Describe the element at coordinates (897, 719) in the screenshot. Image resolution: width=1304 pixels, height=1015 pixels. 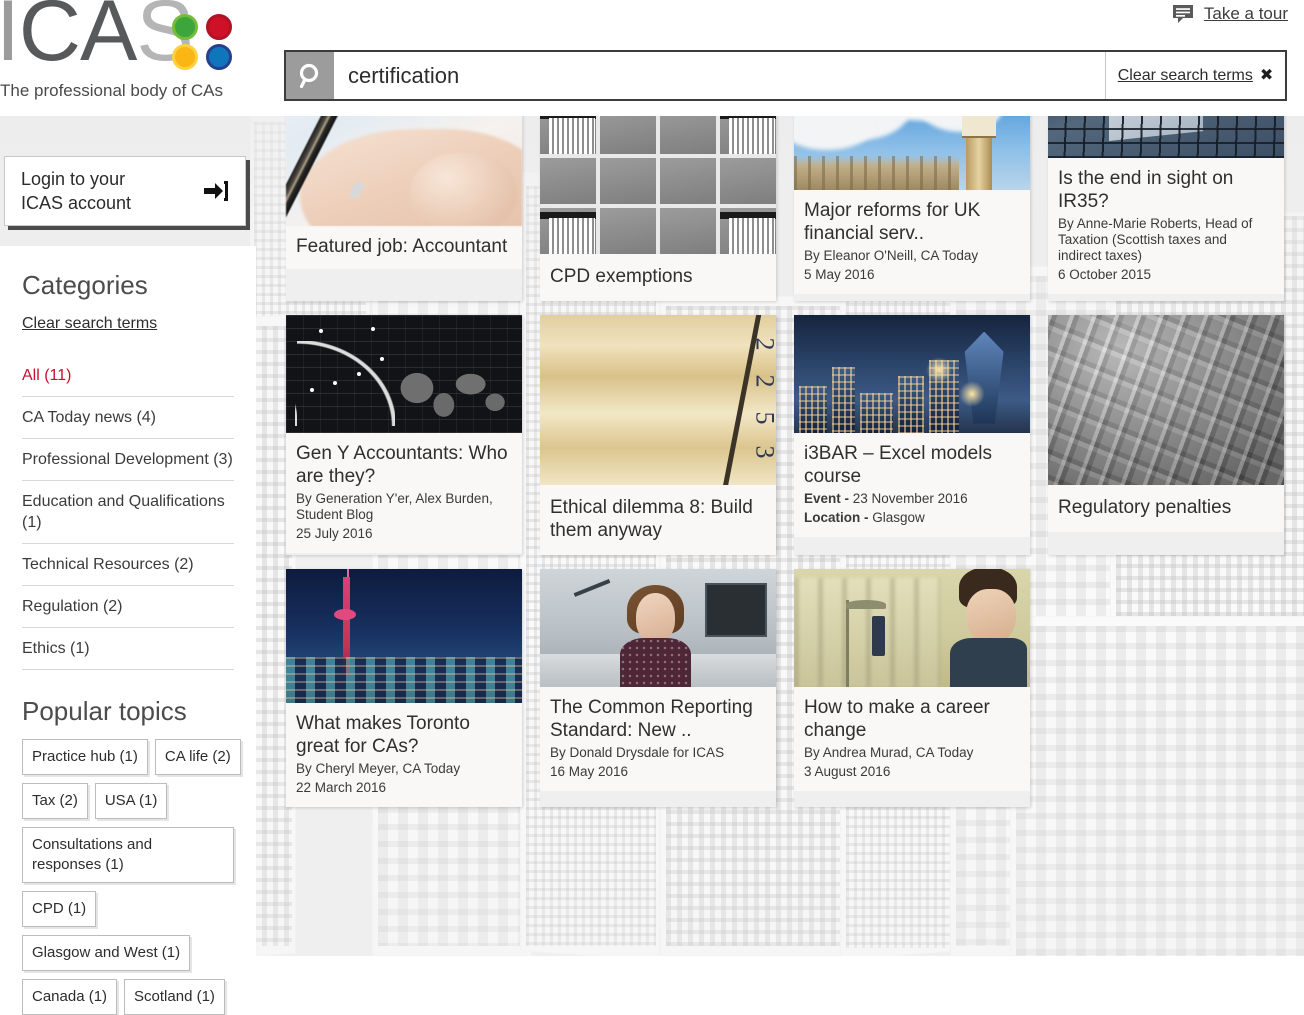
I see `card-title: How to make a career change` at that location.